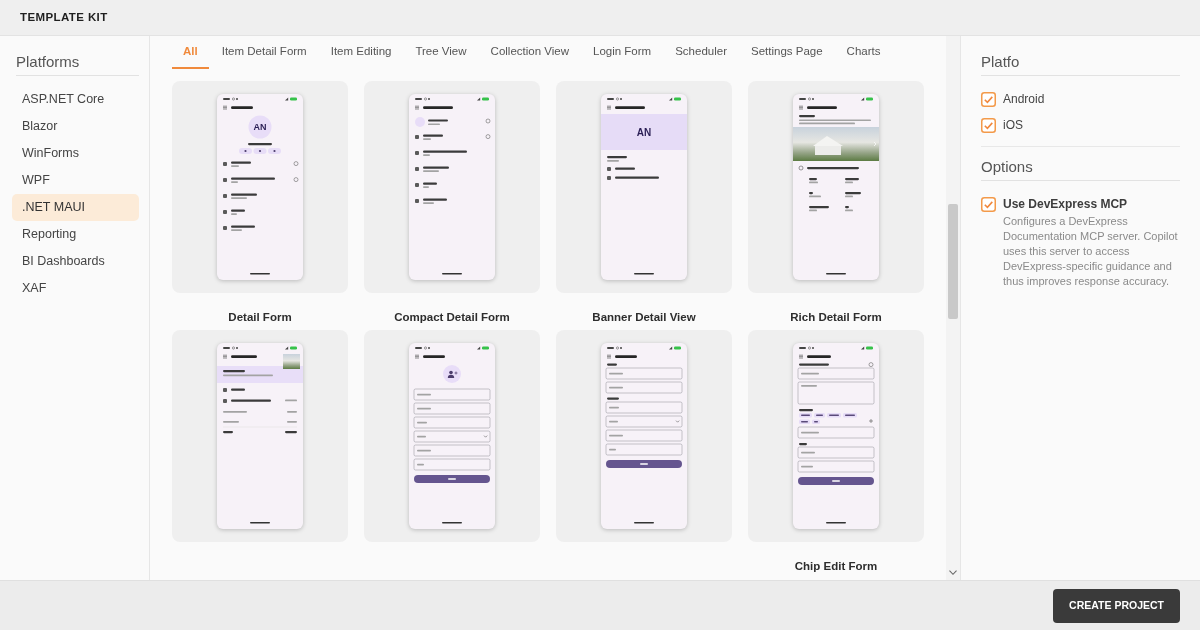 This screenshot has width=1200, height=630. What do you see at coordinates (452, 317) in the screenshot?
I see `template-name: Compact Detail Form` at bounding box center [452, 317].